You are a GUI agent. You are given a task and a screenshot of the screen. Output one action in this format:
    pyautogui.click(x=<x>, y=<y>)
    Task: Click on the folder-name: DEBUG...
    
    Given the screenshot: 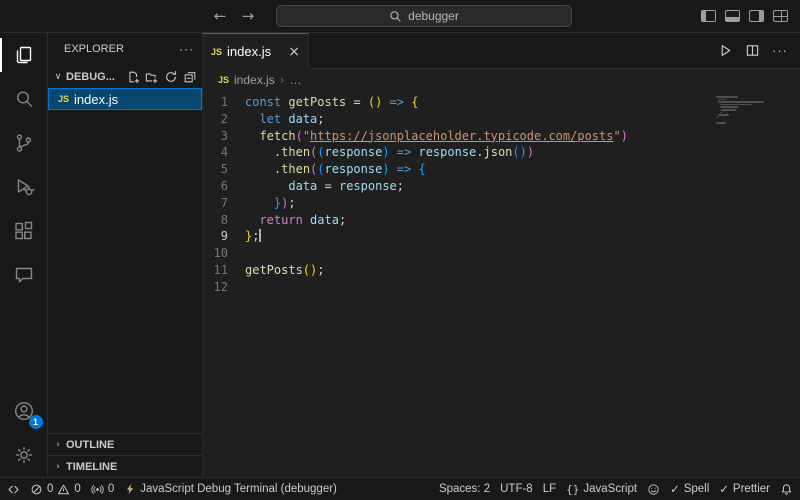 What is the action you would take?
    pyautogui.click(x=90, y=76)
    